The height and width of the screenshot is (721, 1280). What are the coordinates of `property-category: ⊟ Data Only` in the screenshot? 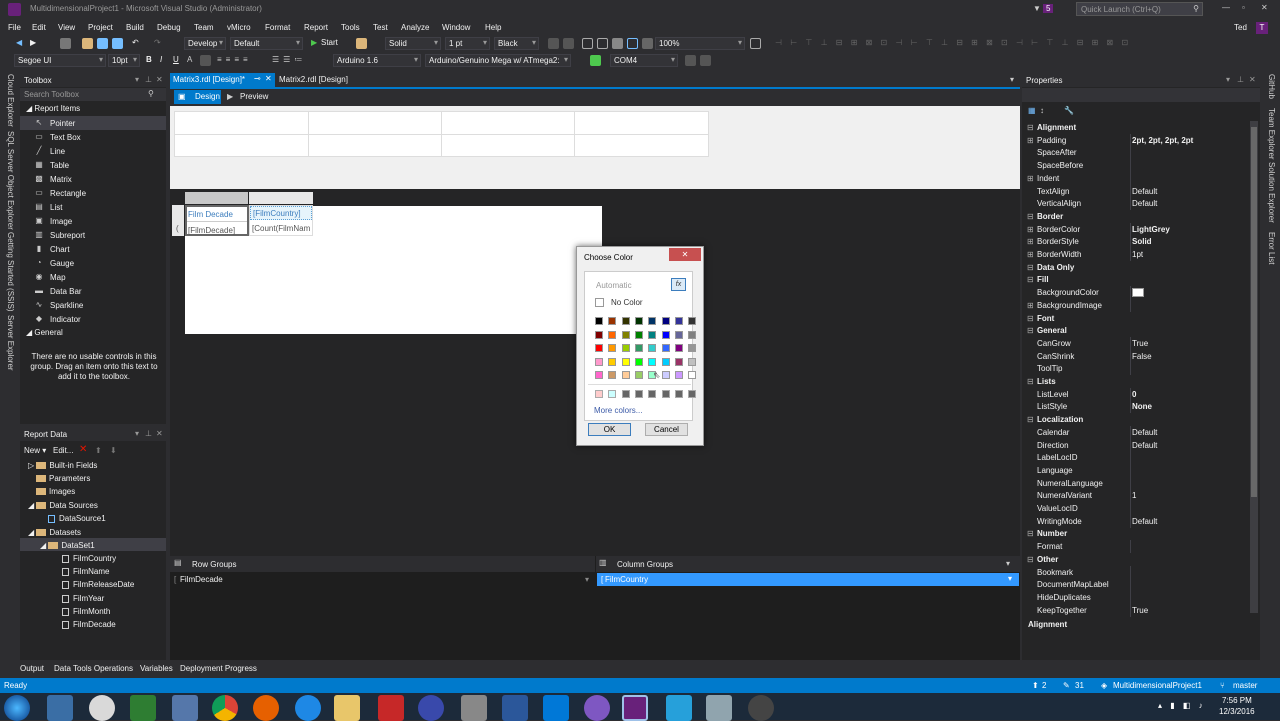 It's located at (1137, 267).